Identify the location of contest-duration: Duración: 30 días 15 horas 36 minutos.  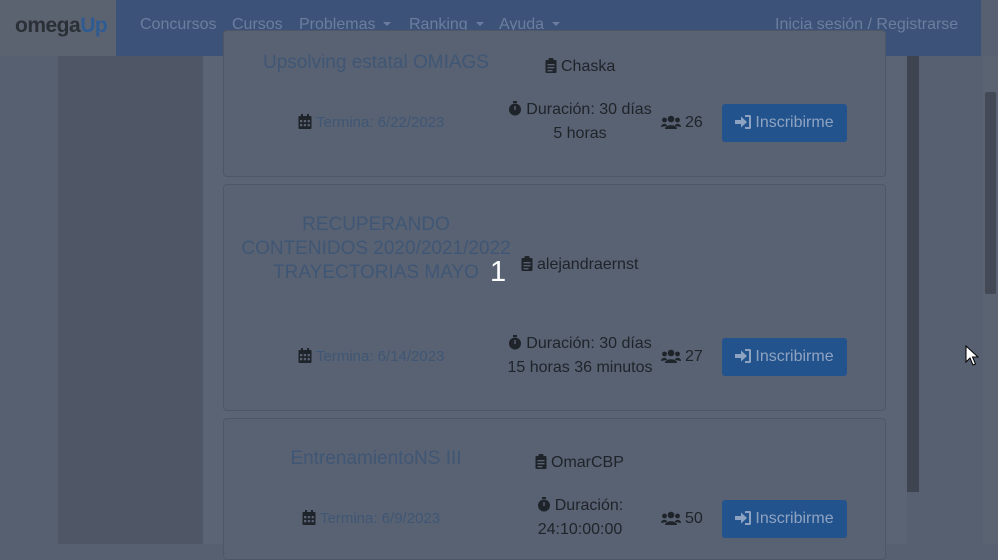
(580, 355).